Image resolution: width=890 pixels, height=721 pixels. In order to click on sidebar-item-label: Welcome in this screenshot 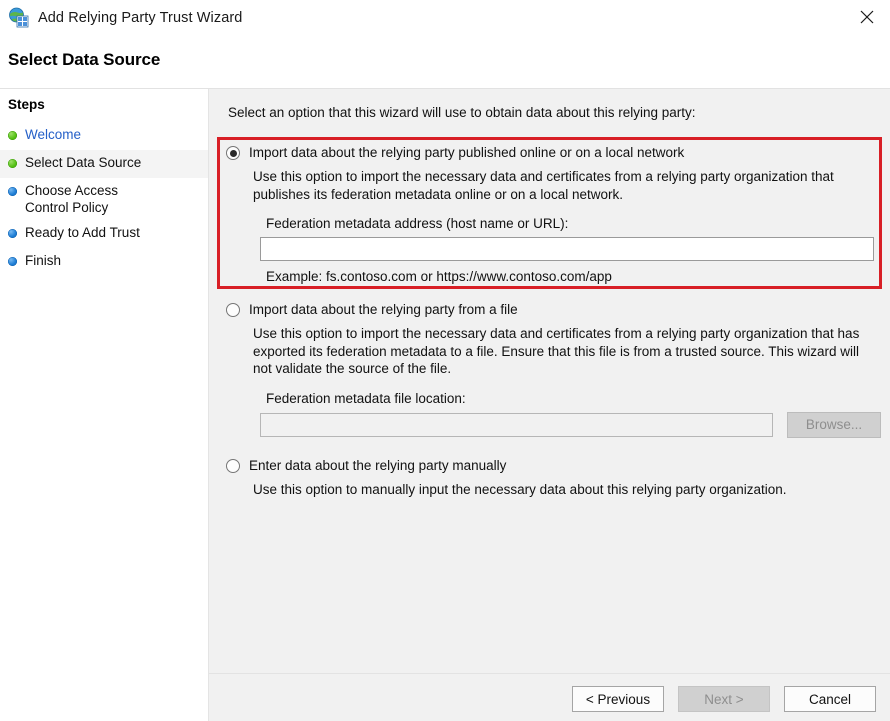, I will do `click(53, 134)`.